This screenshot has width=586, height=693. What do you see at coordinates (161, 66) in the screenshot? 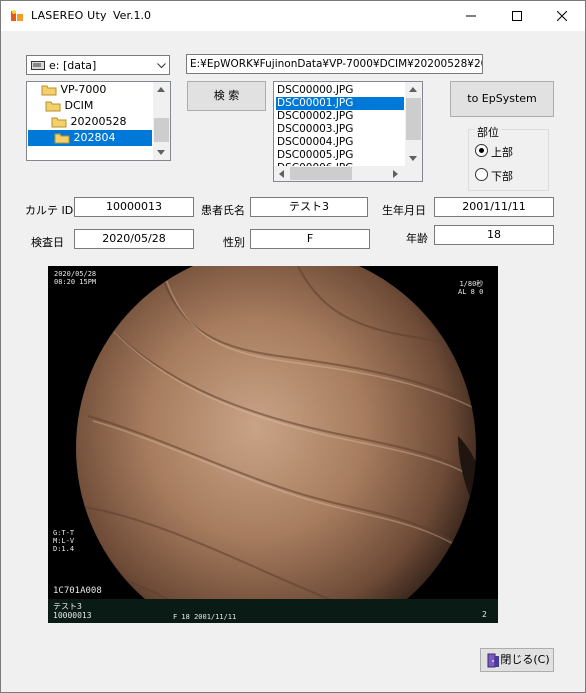
I see `chevron-down-icon` at bounding box center [161, 66].